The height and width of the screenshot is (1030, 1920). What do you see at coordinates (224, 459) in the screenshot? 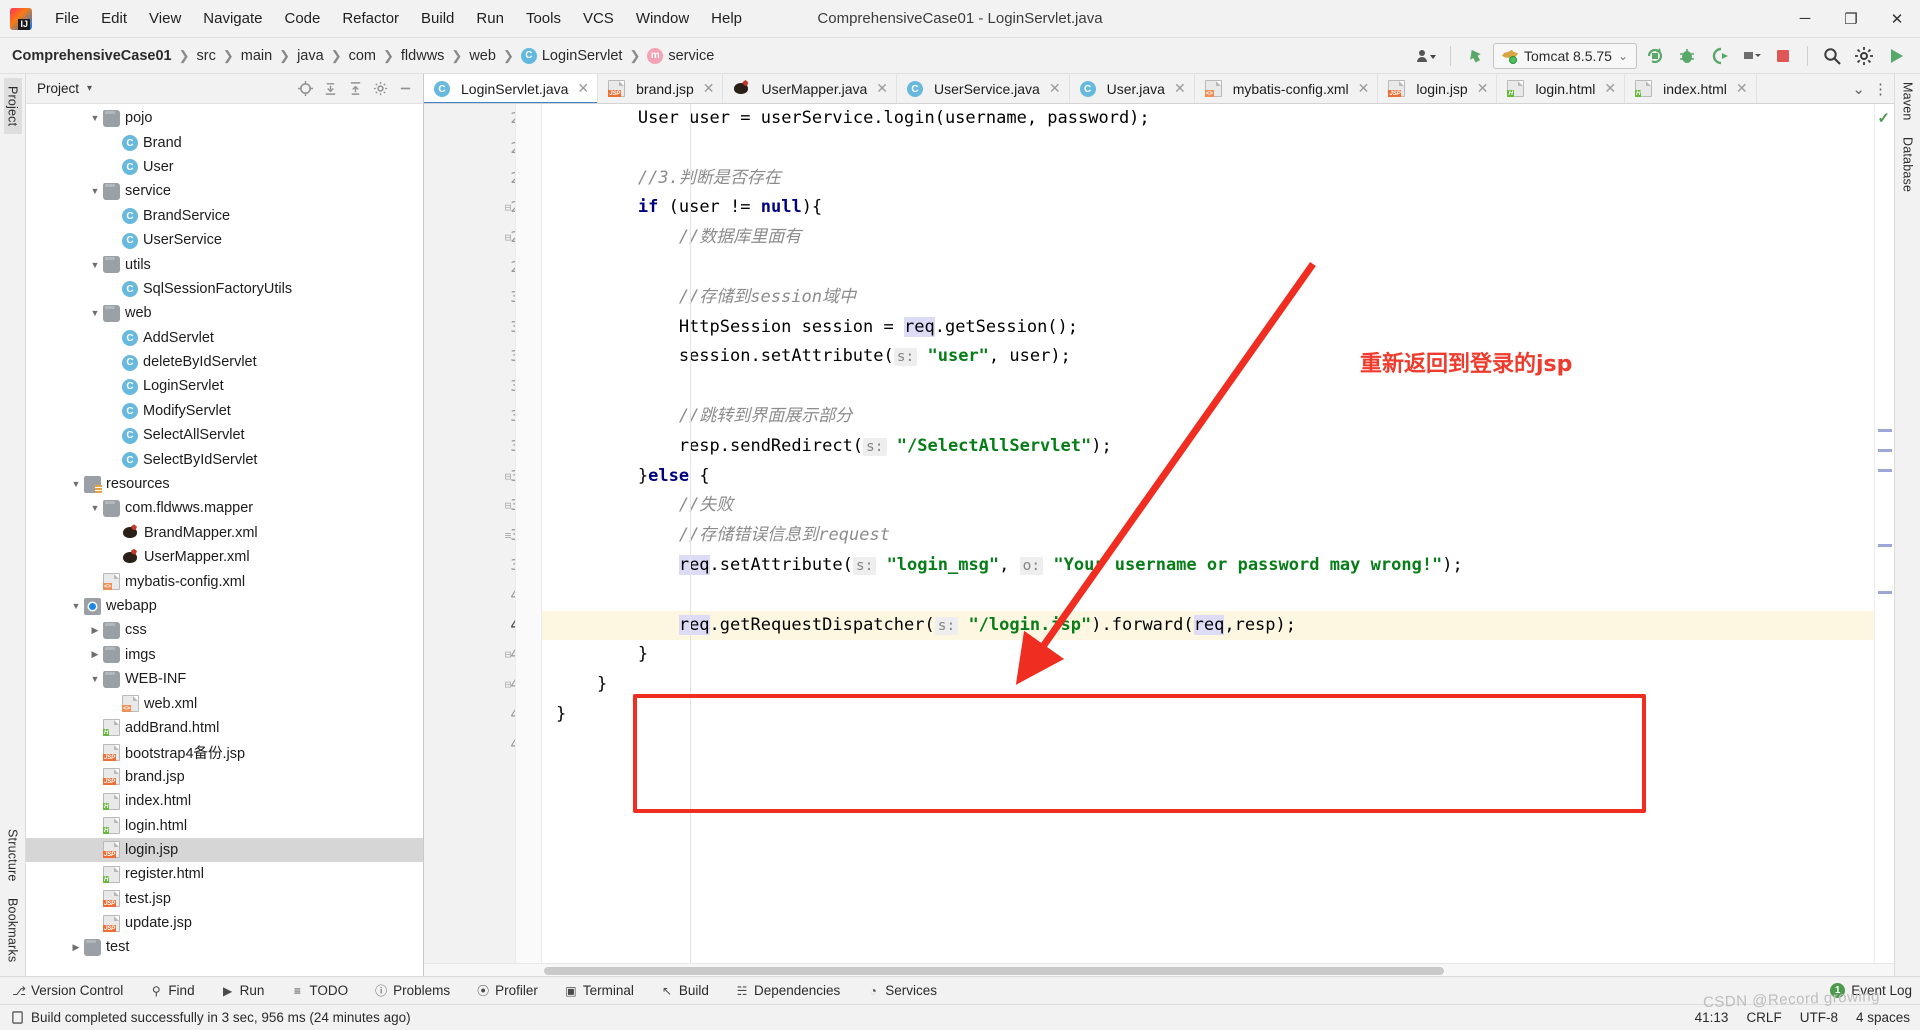
I see `tree-node: C SelectByIdServlet` at bounding box center [224, 459].